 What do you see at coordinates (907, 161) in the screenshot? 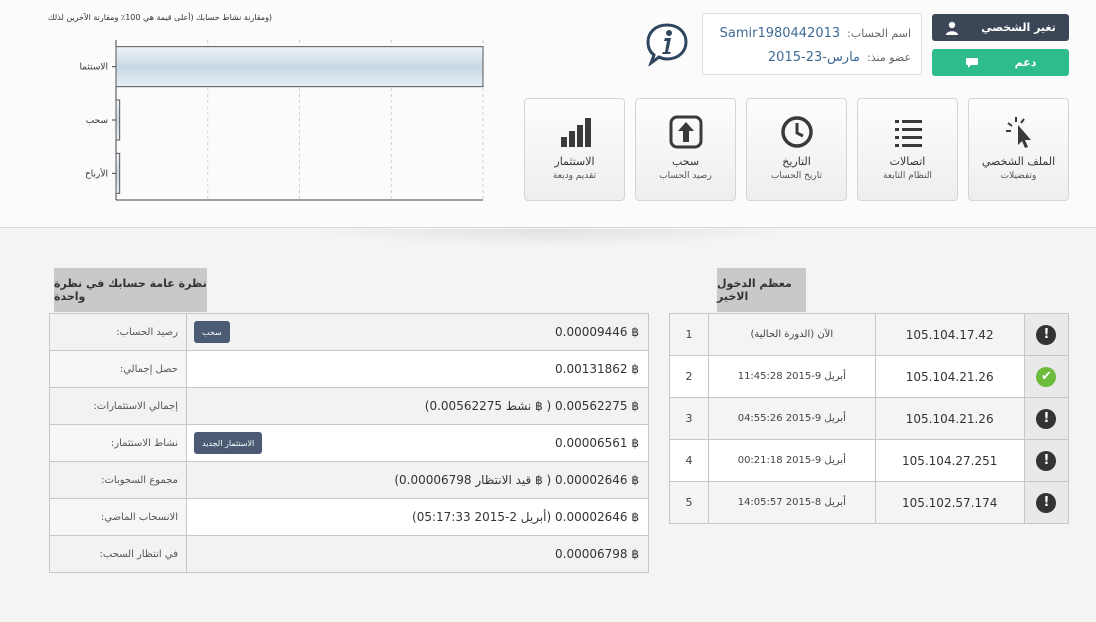
I see `tile-contacts-title: اتصالات` at bounding box center [907, 161].